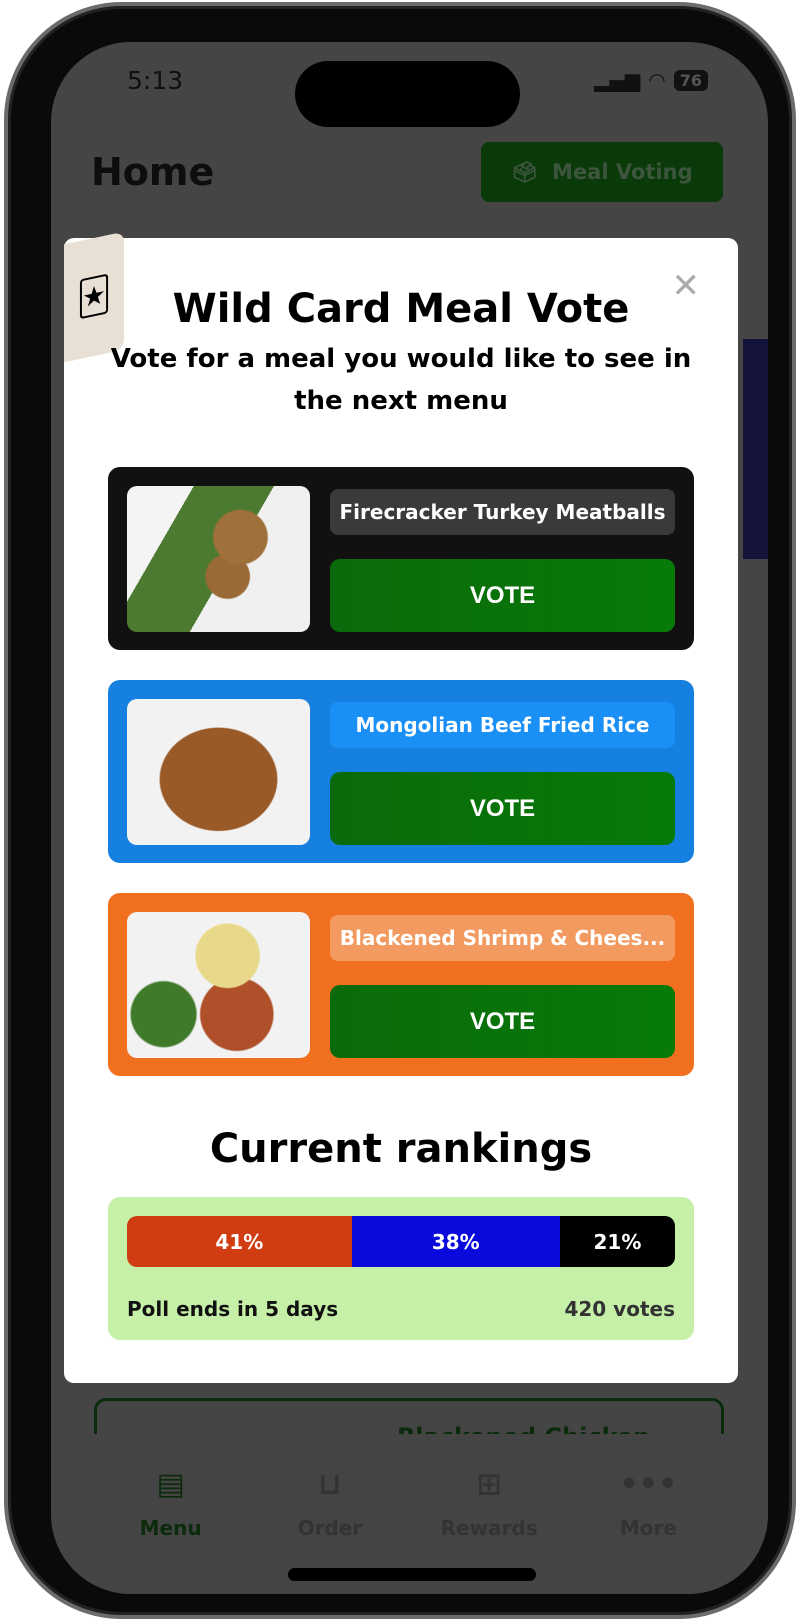  What do you see at coordinates (622, 172) in the screenshot?
I see `meal-voting-label: Meal Voting` at bounding box center [622, 172].